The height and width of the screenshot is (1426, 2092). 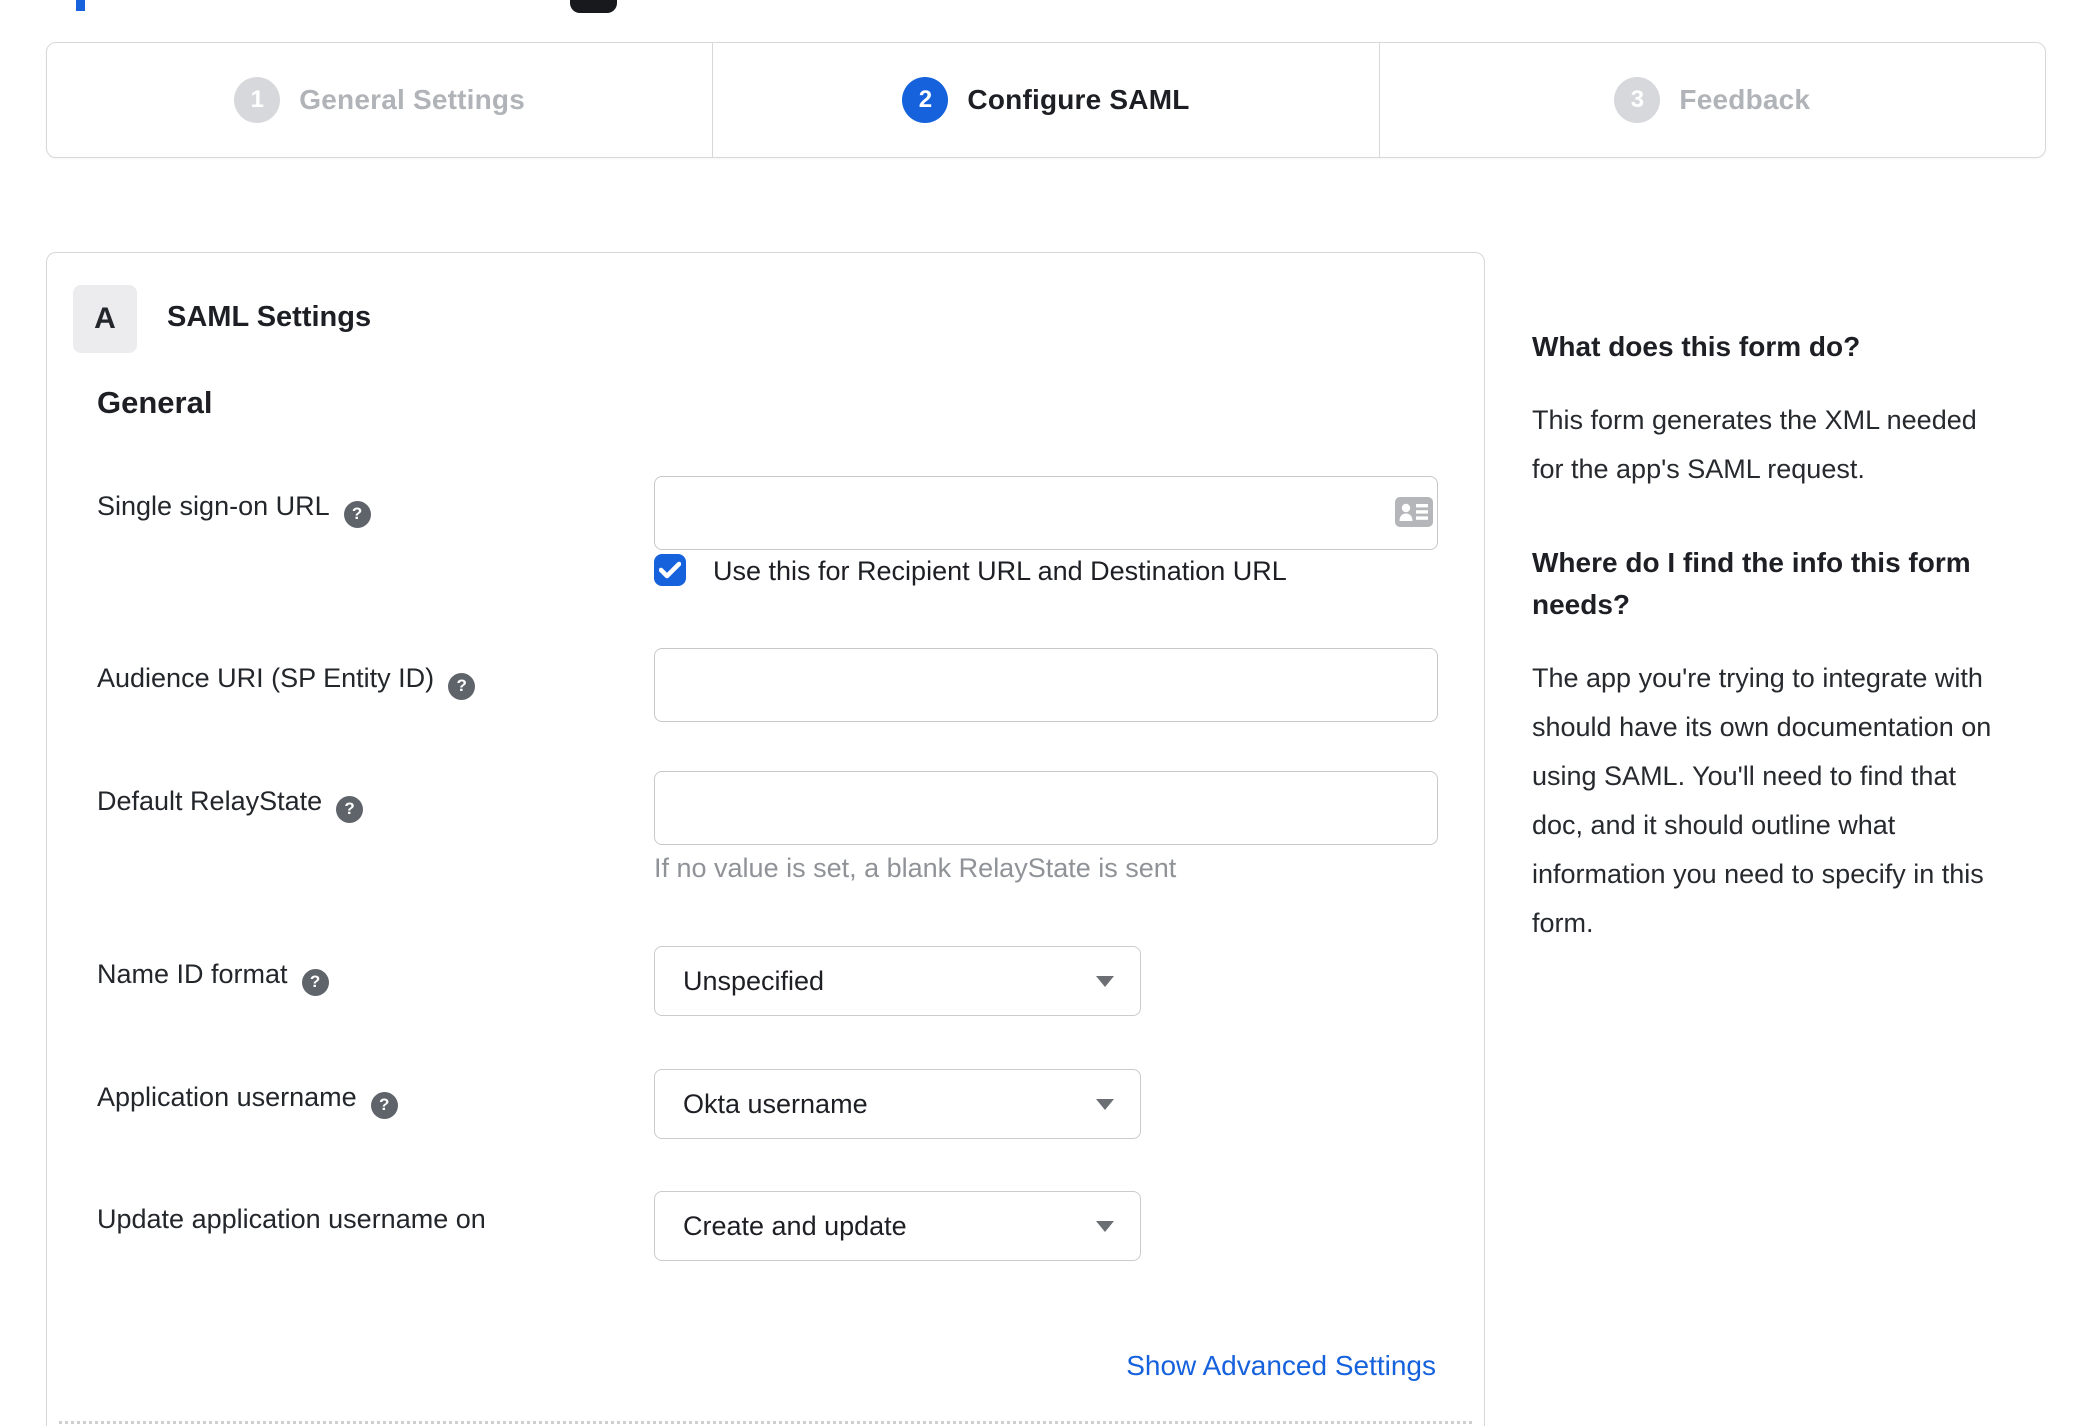 What do you see at coordinates (257, 100) in the screenshot?
I see `step-number-badge: 1` at bounding box center [257, 100].